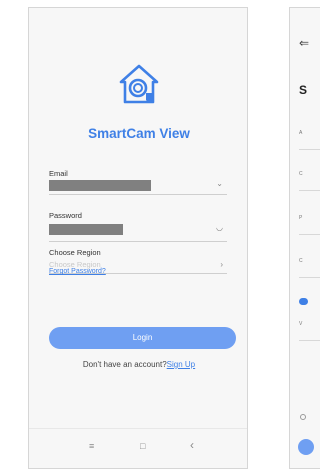  Describe the element at coordinates (303, 417) in the screenshot. I see `checkbox-icon` at that location.